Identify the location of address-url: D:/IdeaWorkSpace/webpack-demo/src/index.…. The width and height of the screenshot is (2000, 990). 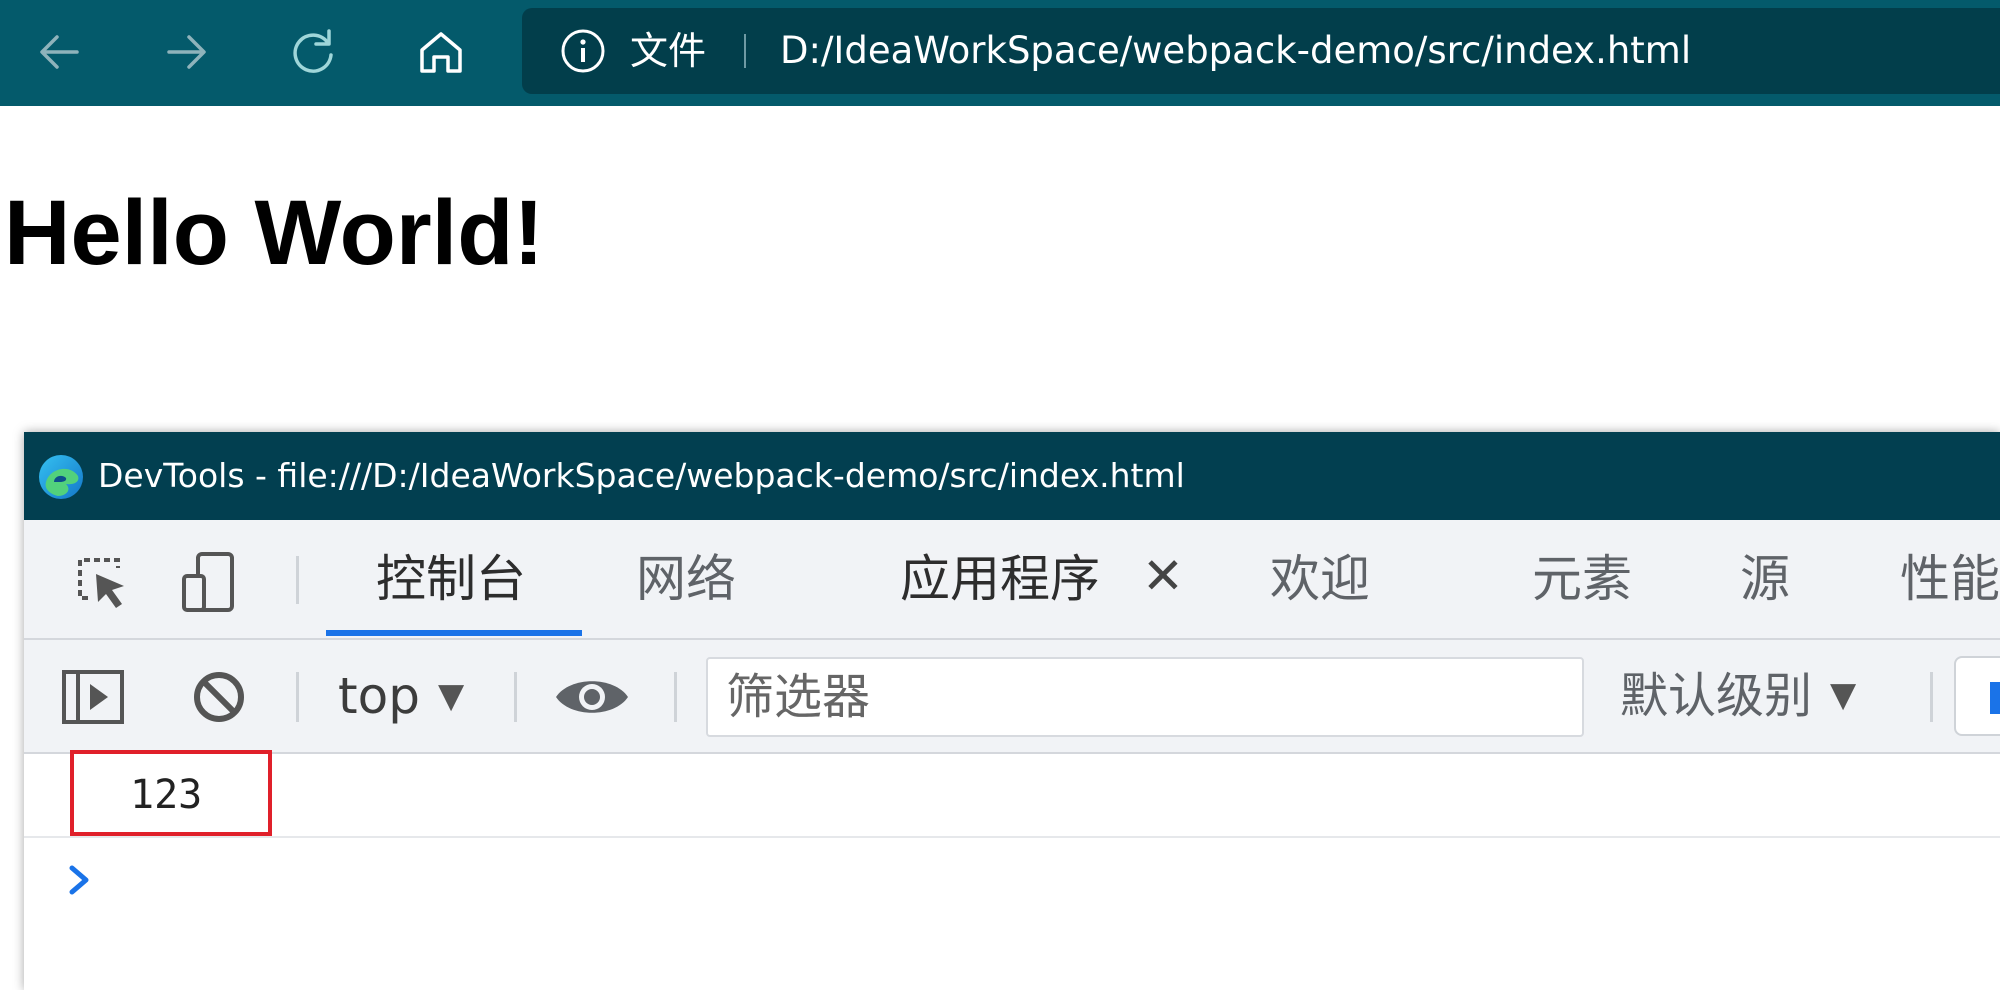
(1235, 51).